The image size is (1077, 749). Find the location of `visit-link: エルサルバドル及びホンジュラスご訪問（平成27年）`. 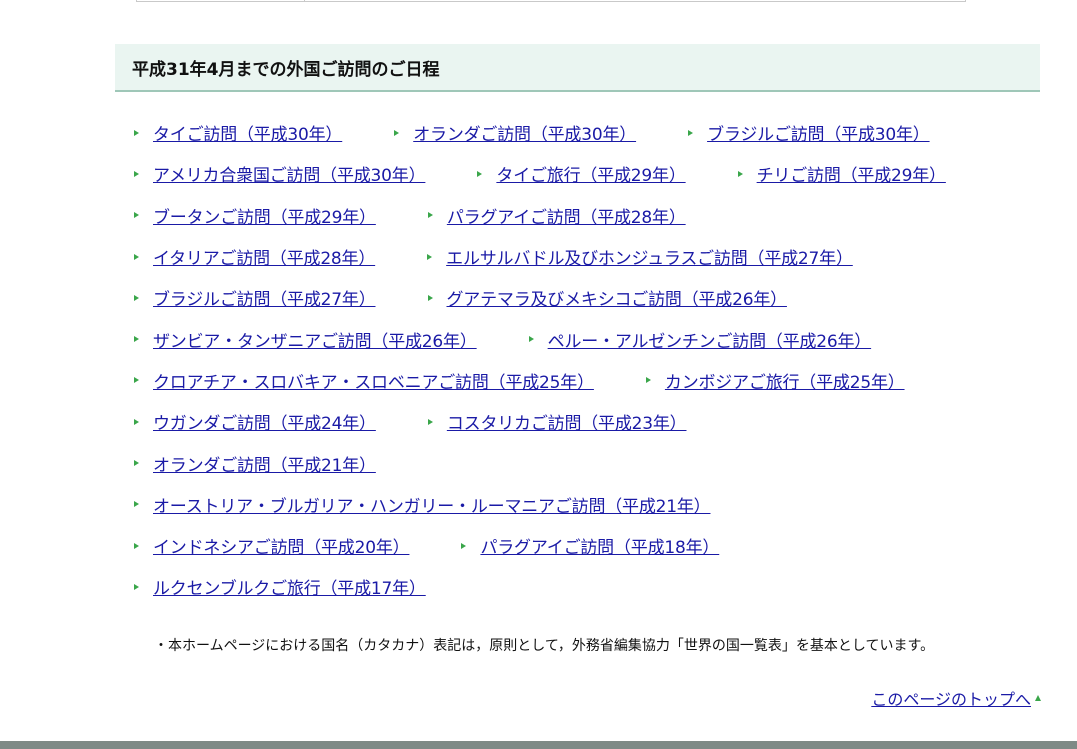

visit-link: エルサルバドル及びホンジュラスご訪問（平成27年） is located at coordinates (660, 256).